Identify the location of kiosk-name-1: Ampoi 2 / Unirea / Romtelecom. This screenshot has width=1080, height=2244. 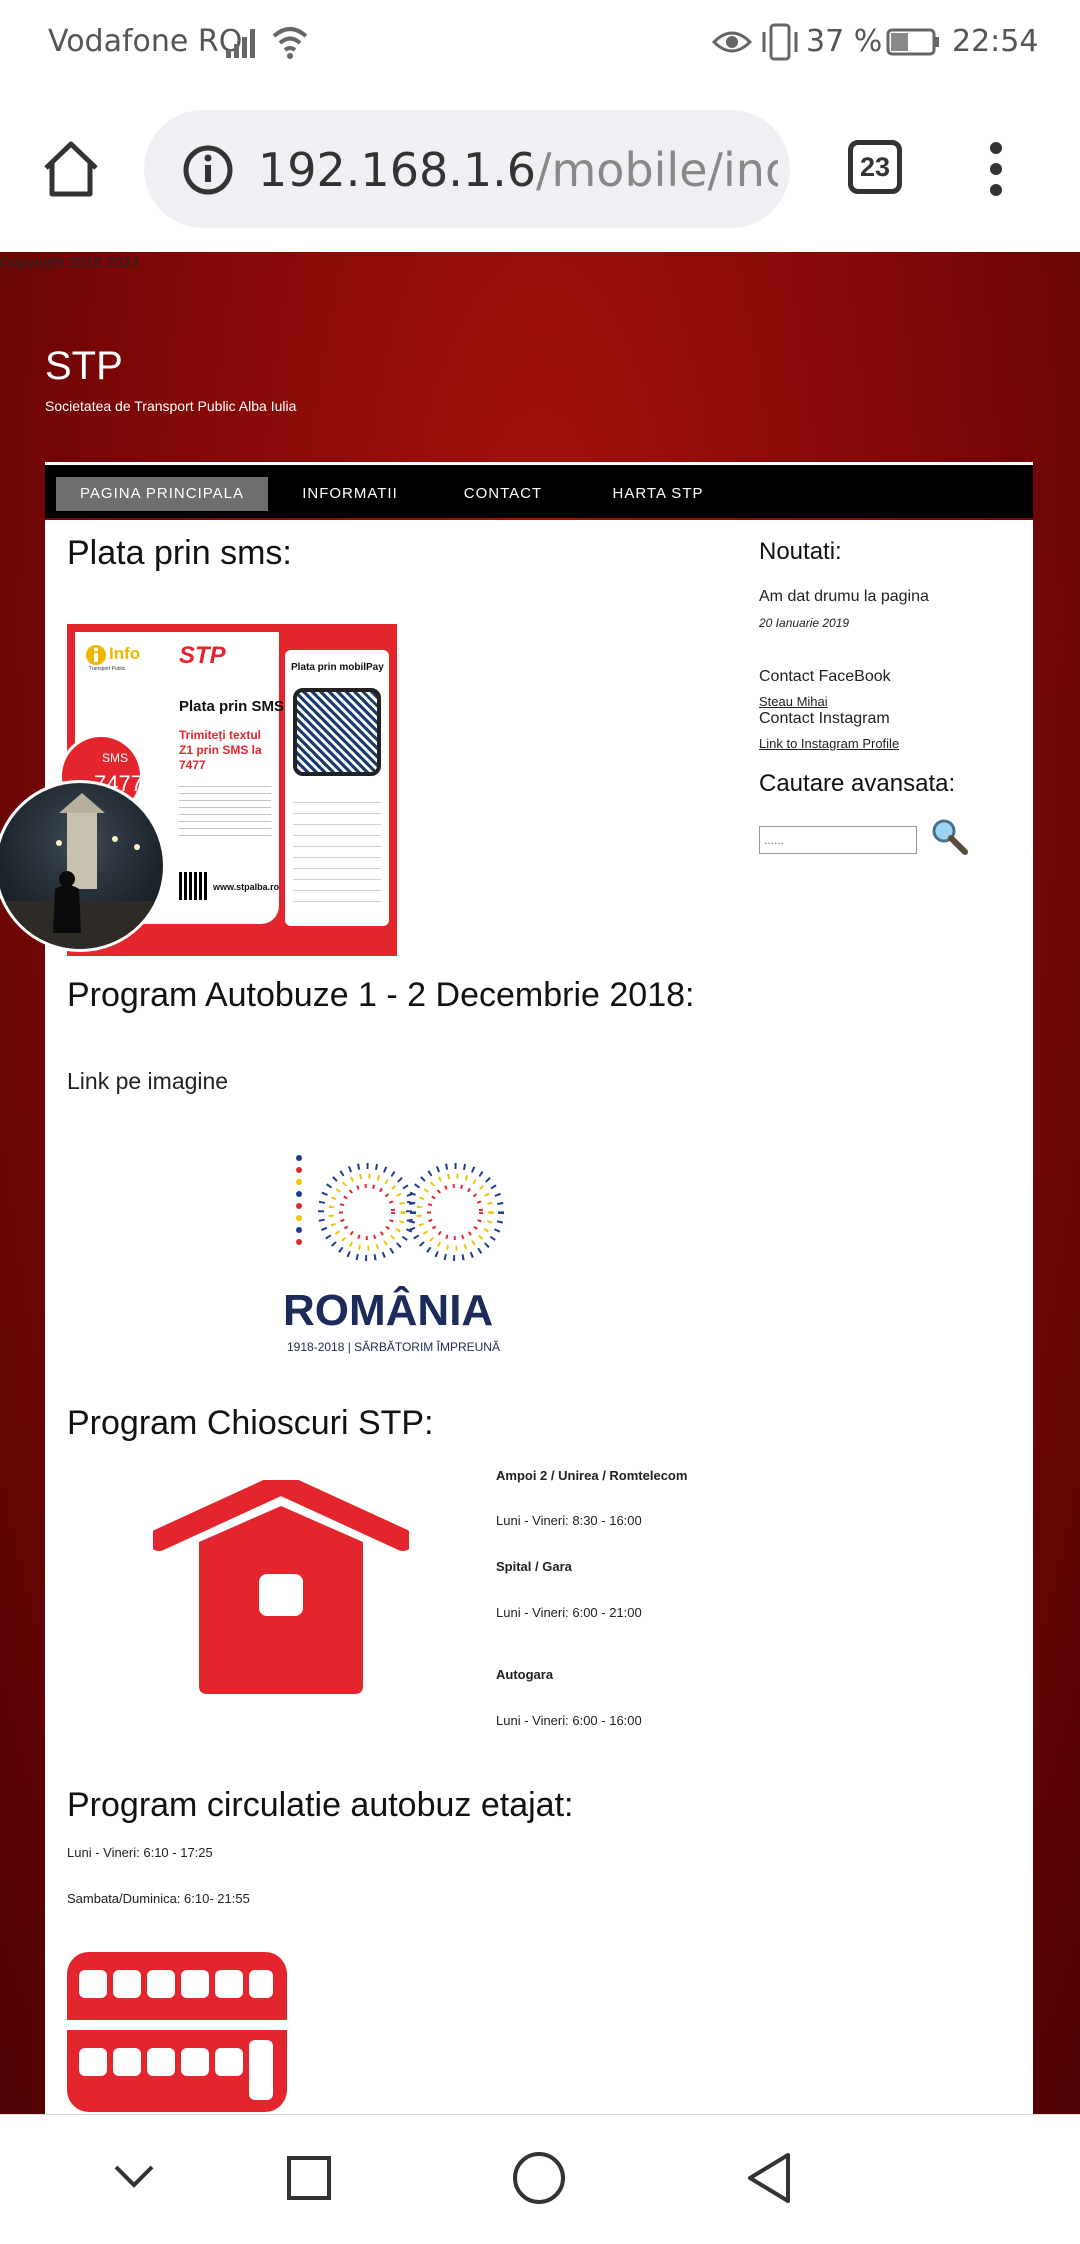
(592, 1475).